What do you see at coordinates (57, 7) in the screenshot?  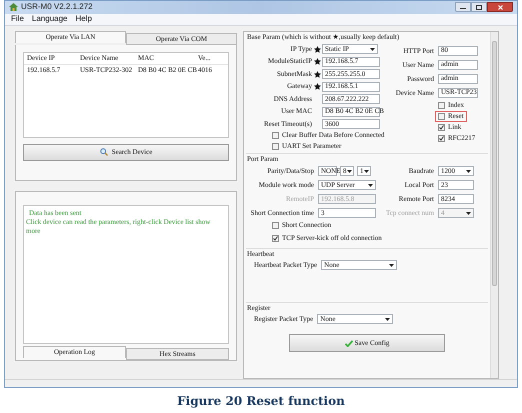 I see `window-title: USR-M0 V2.2.1.272` at bounding box center [57, 7].